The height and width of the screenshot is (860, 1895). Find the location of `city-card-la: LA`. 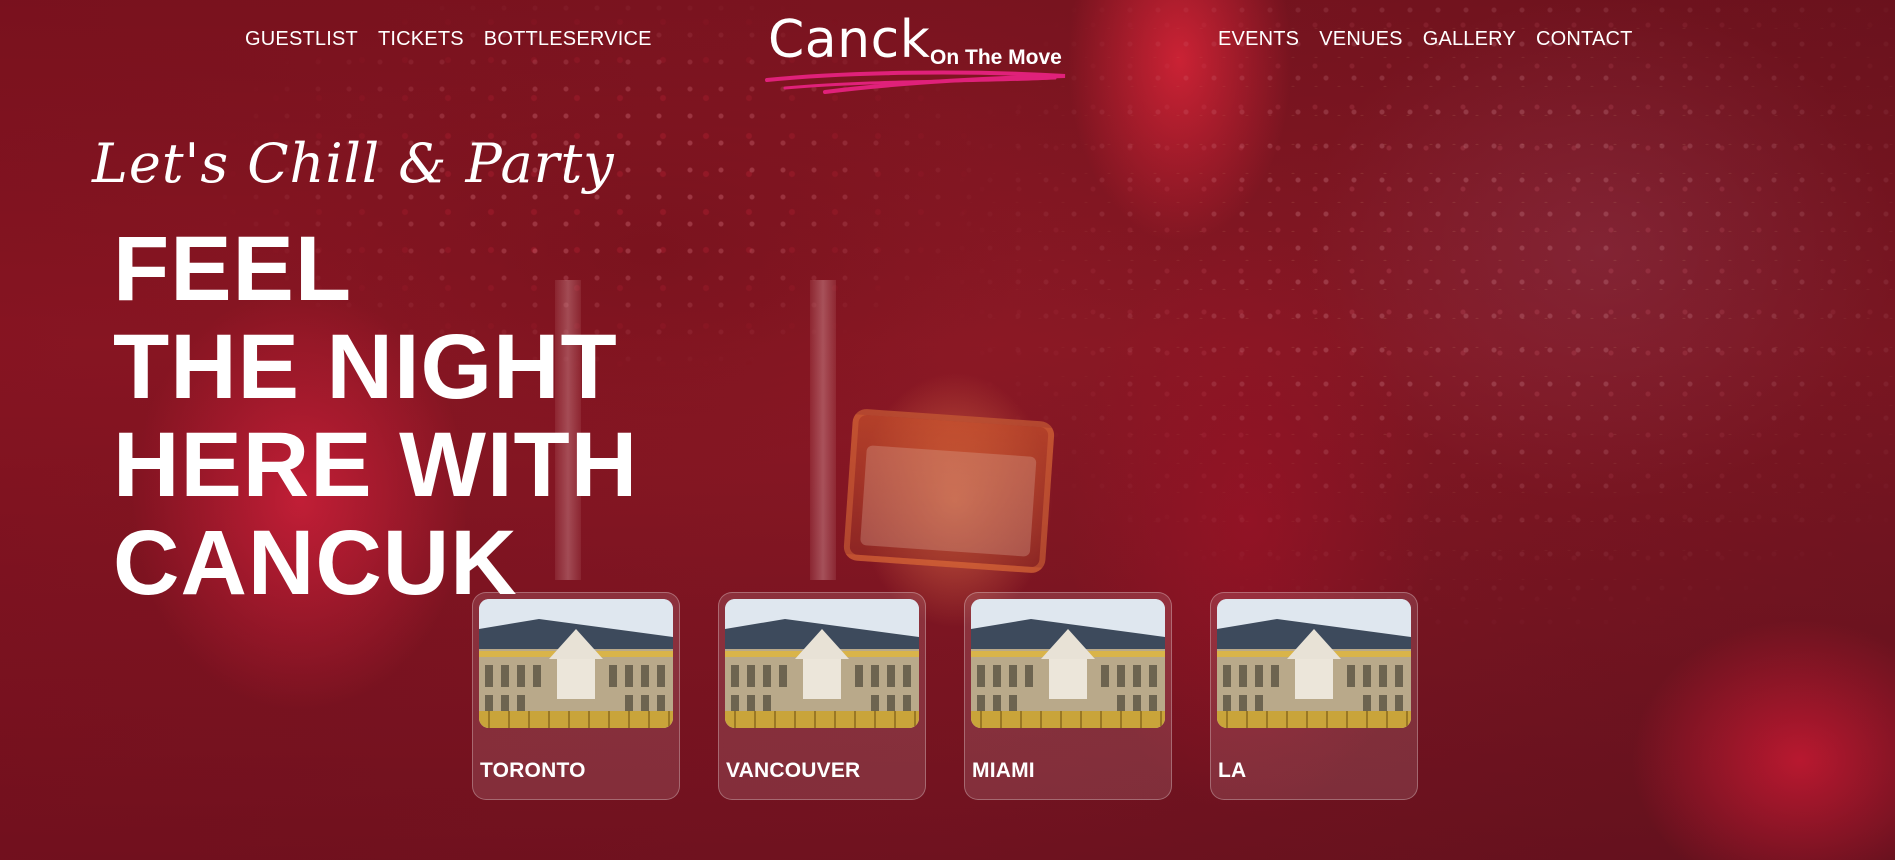

city-card-la: LA is located at coordinates (1314, 696).